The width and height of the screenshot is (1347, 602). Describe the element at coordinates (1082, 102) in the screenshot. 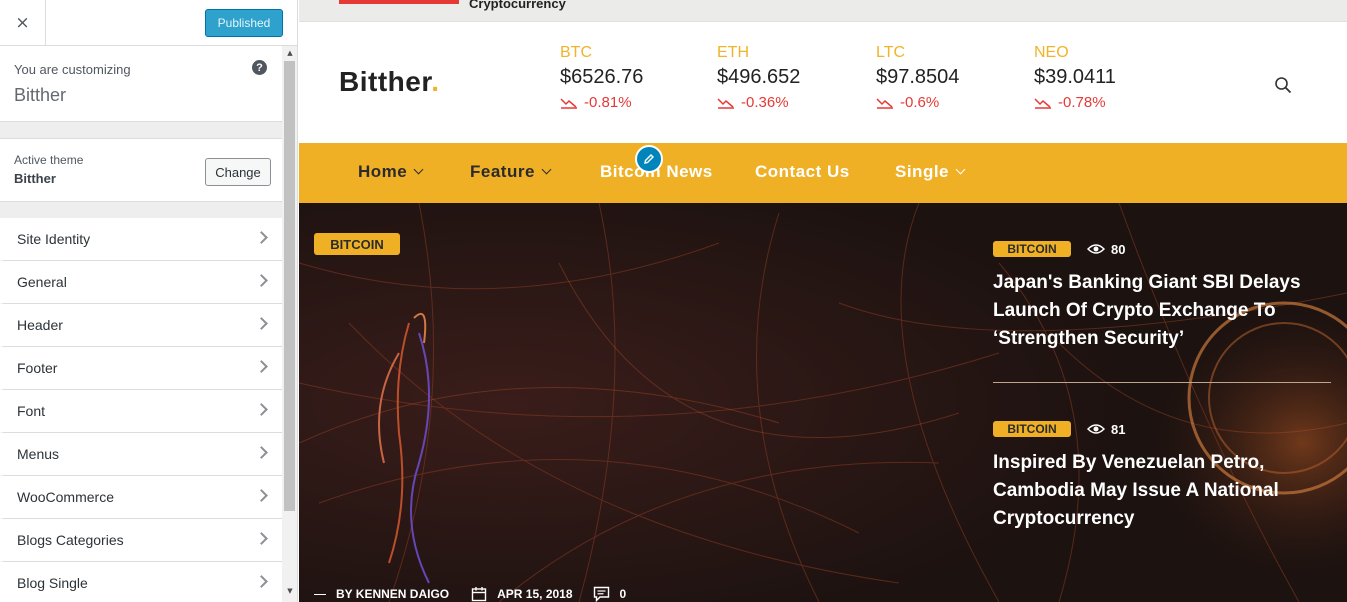

I see `ticker-change-value: -0.78%` at that location.